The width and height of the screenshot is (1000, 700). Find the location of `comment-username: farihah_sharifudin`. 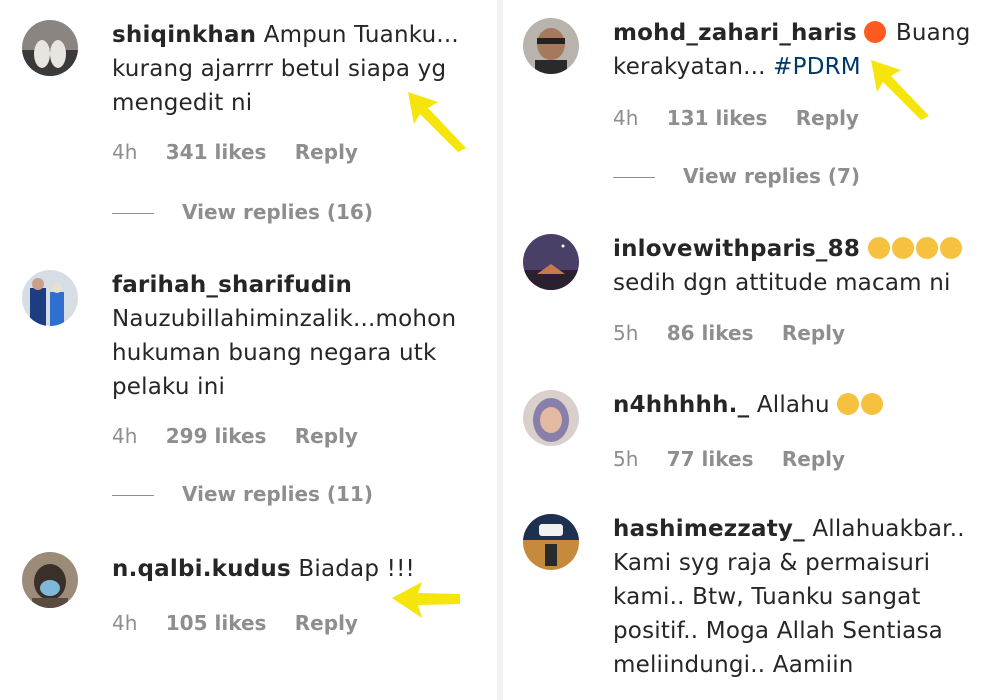

comment-username: farihah_sharifudin is located at coordinates (232, 285).